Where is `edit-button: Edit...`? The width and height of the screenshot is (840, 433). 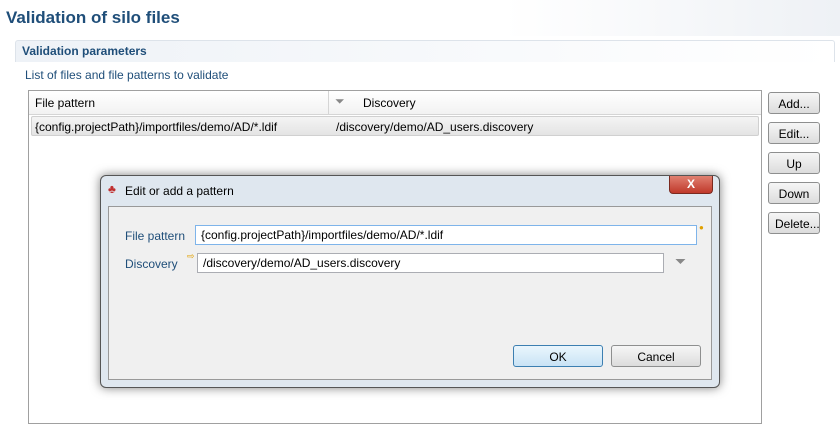
edit-button: Edit... is located at coordinates (794, 133).